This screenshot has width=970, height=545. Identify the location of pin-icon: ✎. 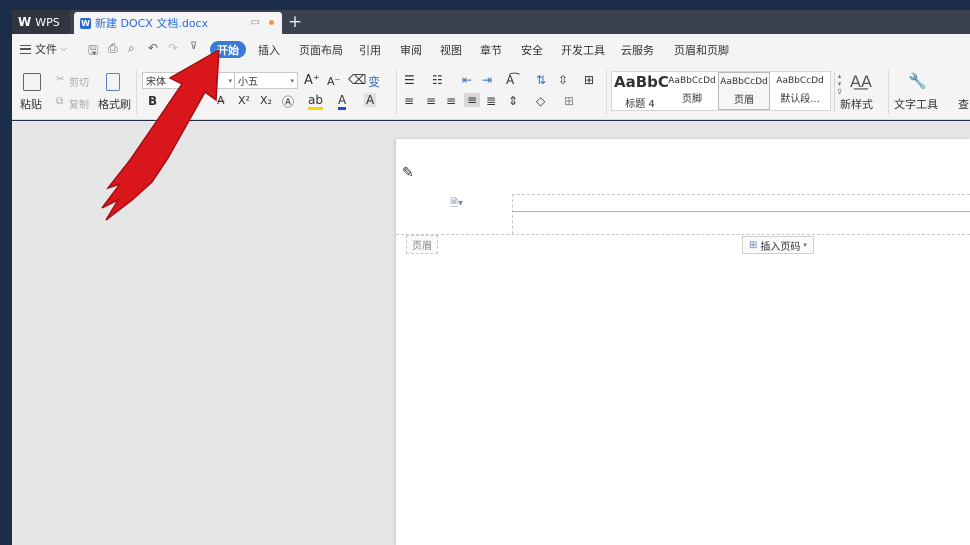
(408, 173).